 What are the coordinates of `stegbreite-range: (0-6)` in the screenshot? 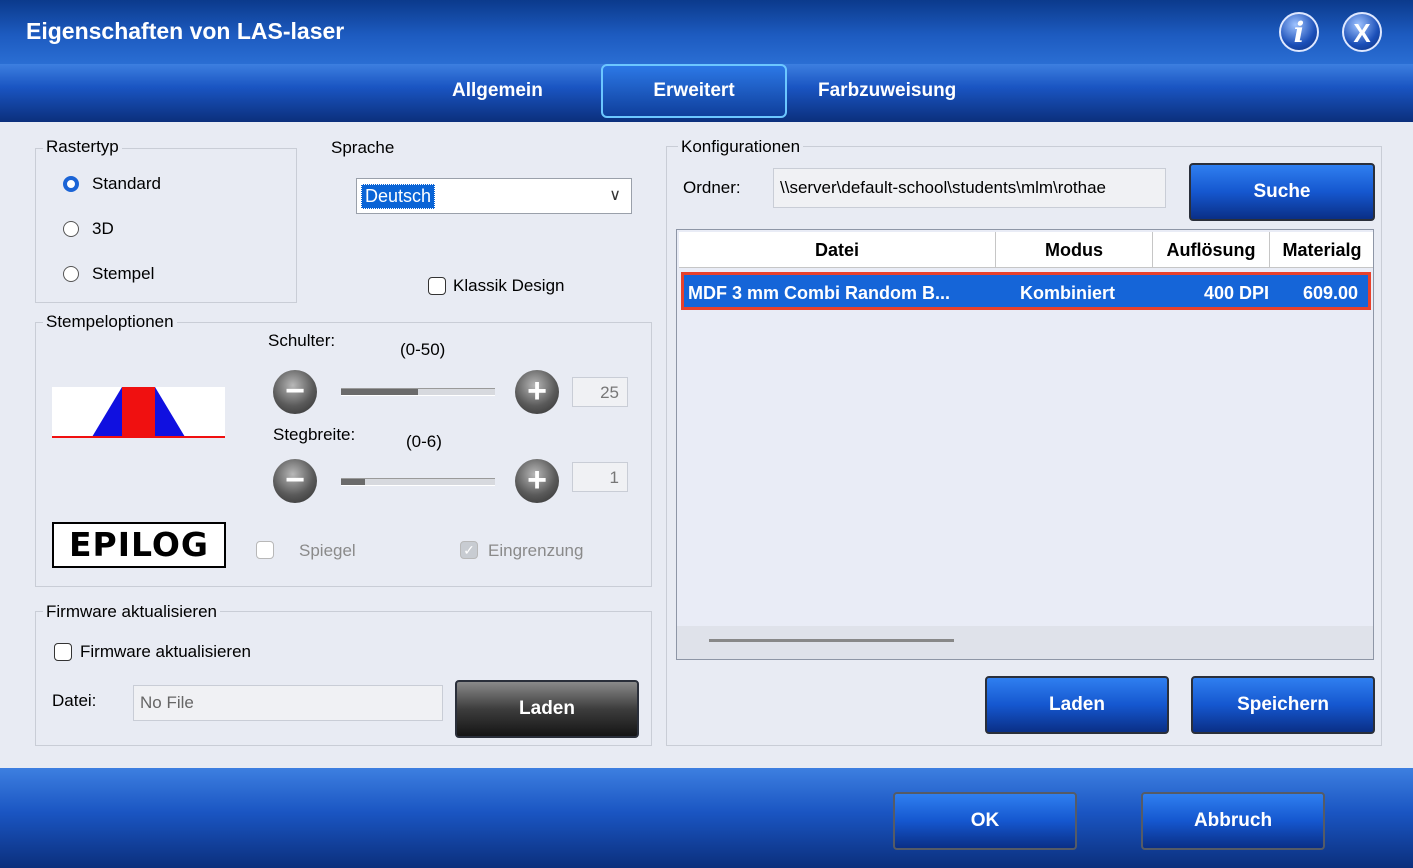 It's located at (424, 441).